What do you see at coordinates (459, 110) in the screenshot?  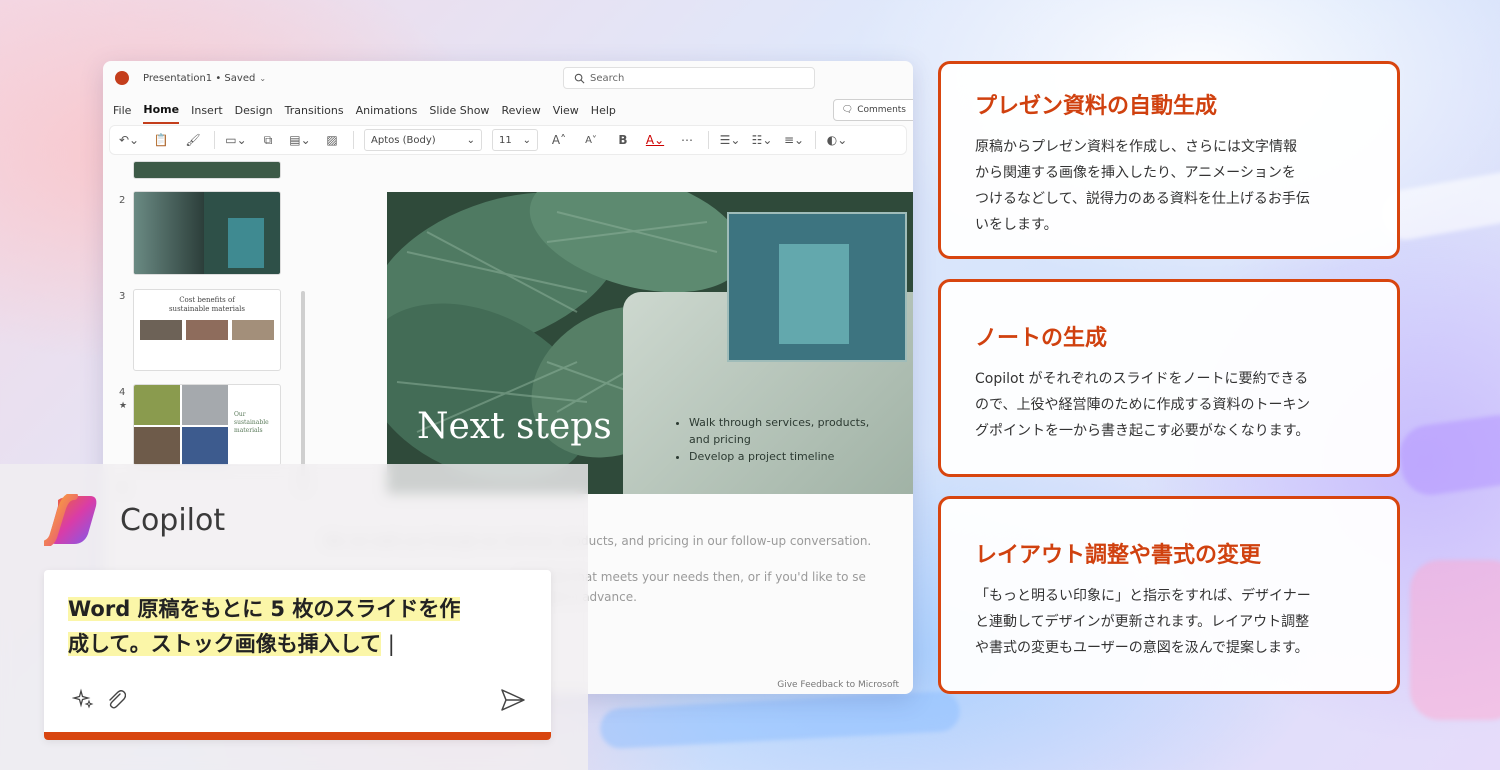 I see `menu-slide-show: Slide Show` at bounding box center [459, 110].